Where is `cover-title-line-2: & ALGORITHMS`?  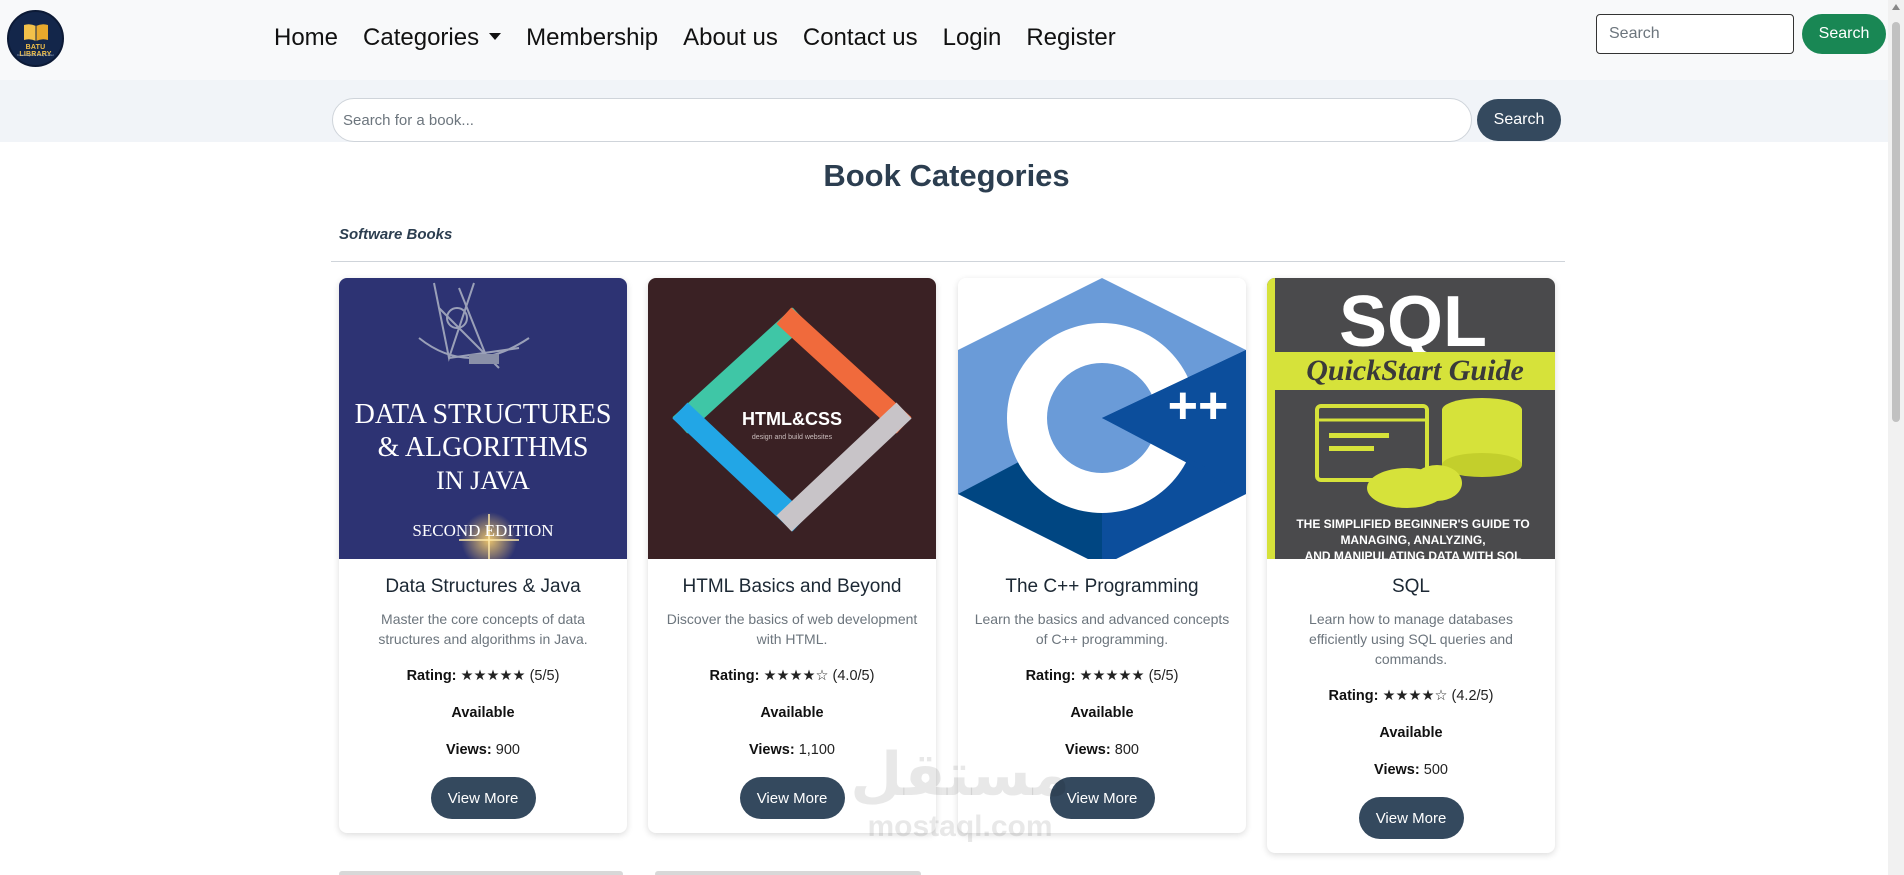 cover-title-line-2: & ALGORITHMS is located at coordinates (483, 447).